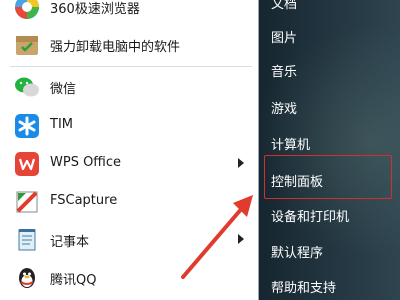 This screenshot has width=400, height=300. Describe the element at coordinates (310, 215) in the screenshot. I see `menu-item-devices-printers: 设备和打印机` at that location.